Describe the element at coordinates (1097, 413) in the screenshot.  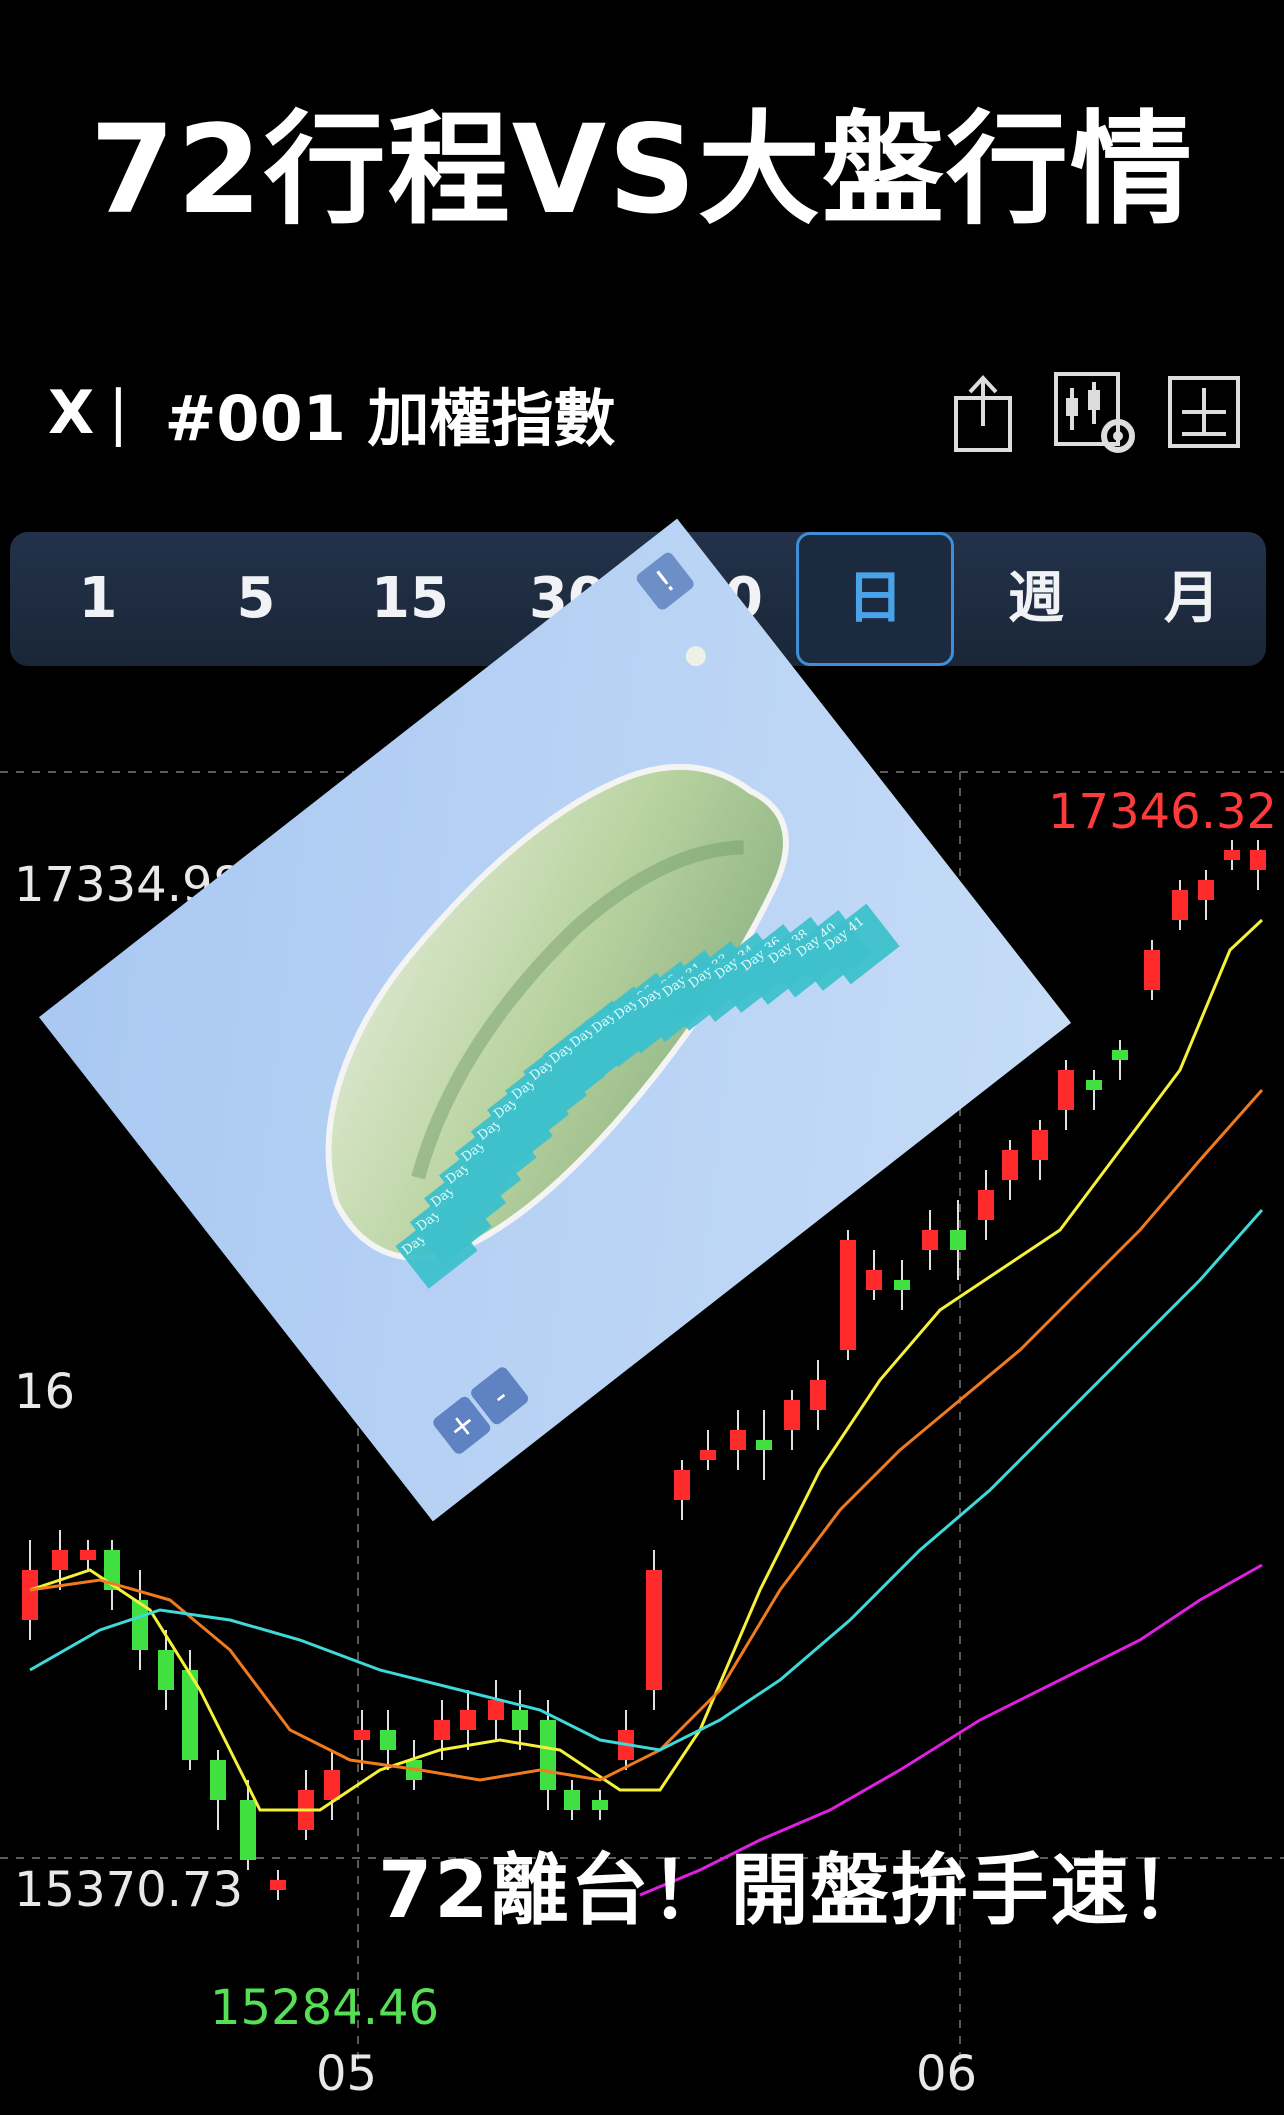
I see `chart-settings-icon` at that location.